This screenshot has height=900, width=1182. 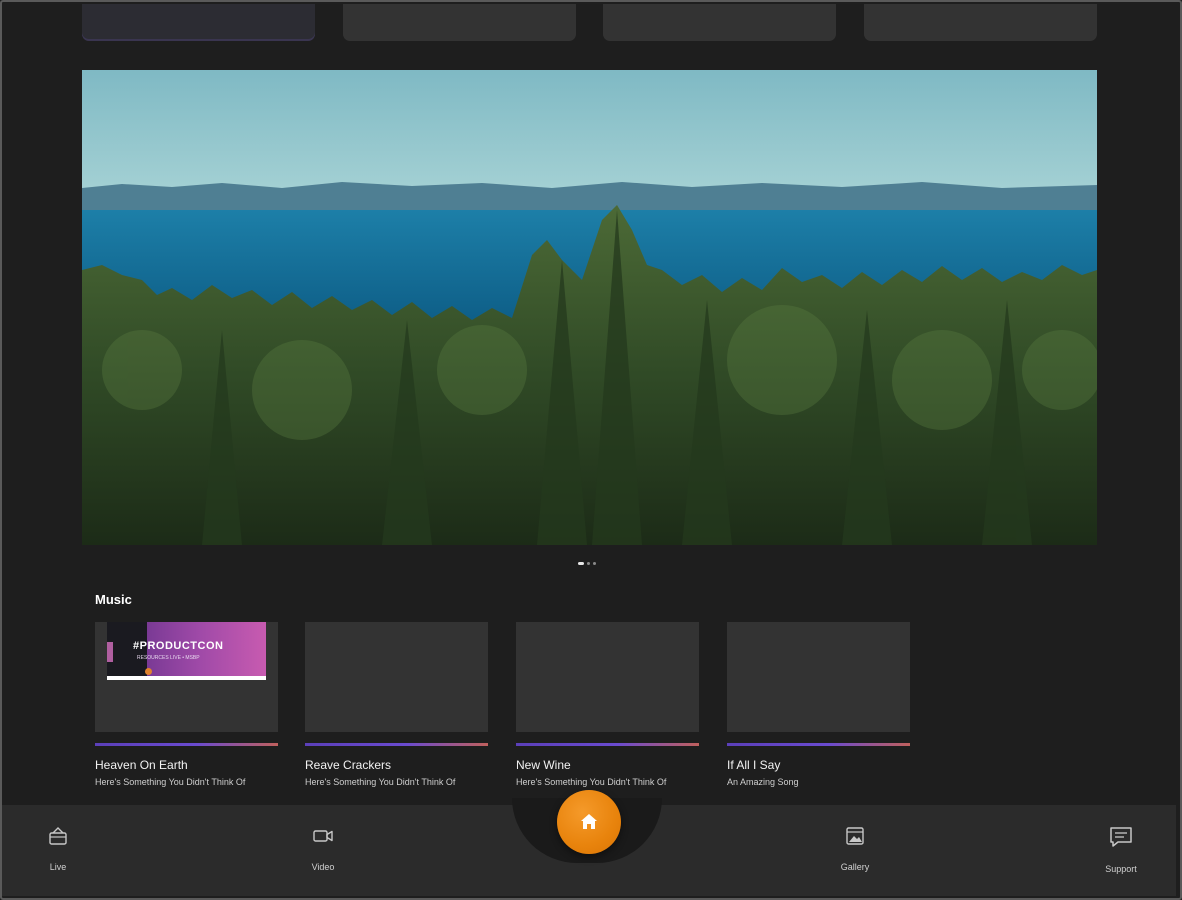 What do you see at coordinates (855, 867) in the screenshot?
I see `nav-label-gallery: Gallery` at bounding box center [855, 867].